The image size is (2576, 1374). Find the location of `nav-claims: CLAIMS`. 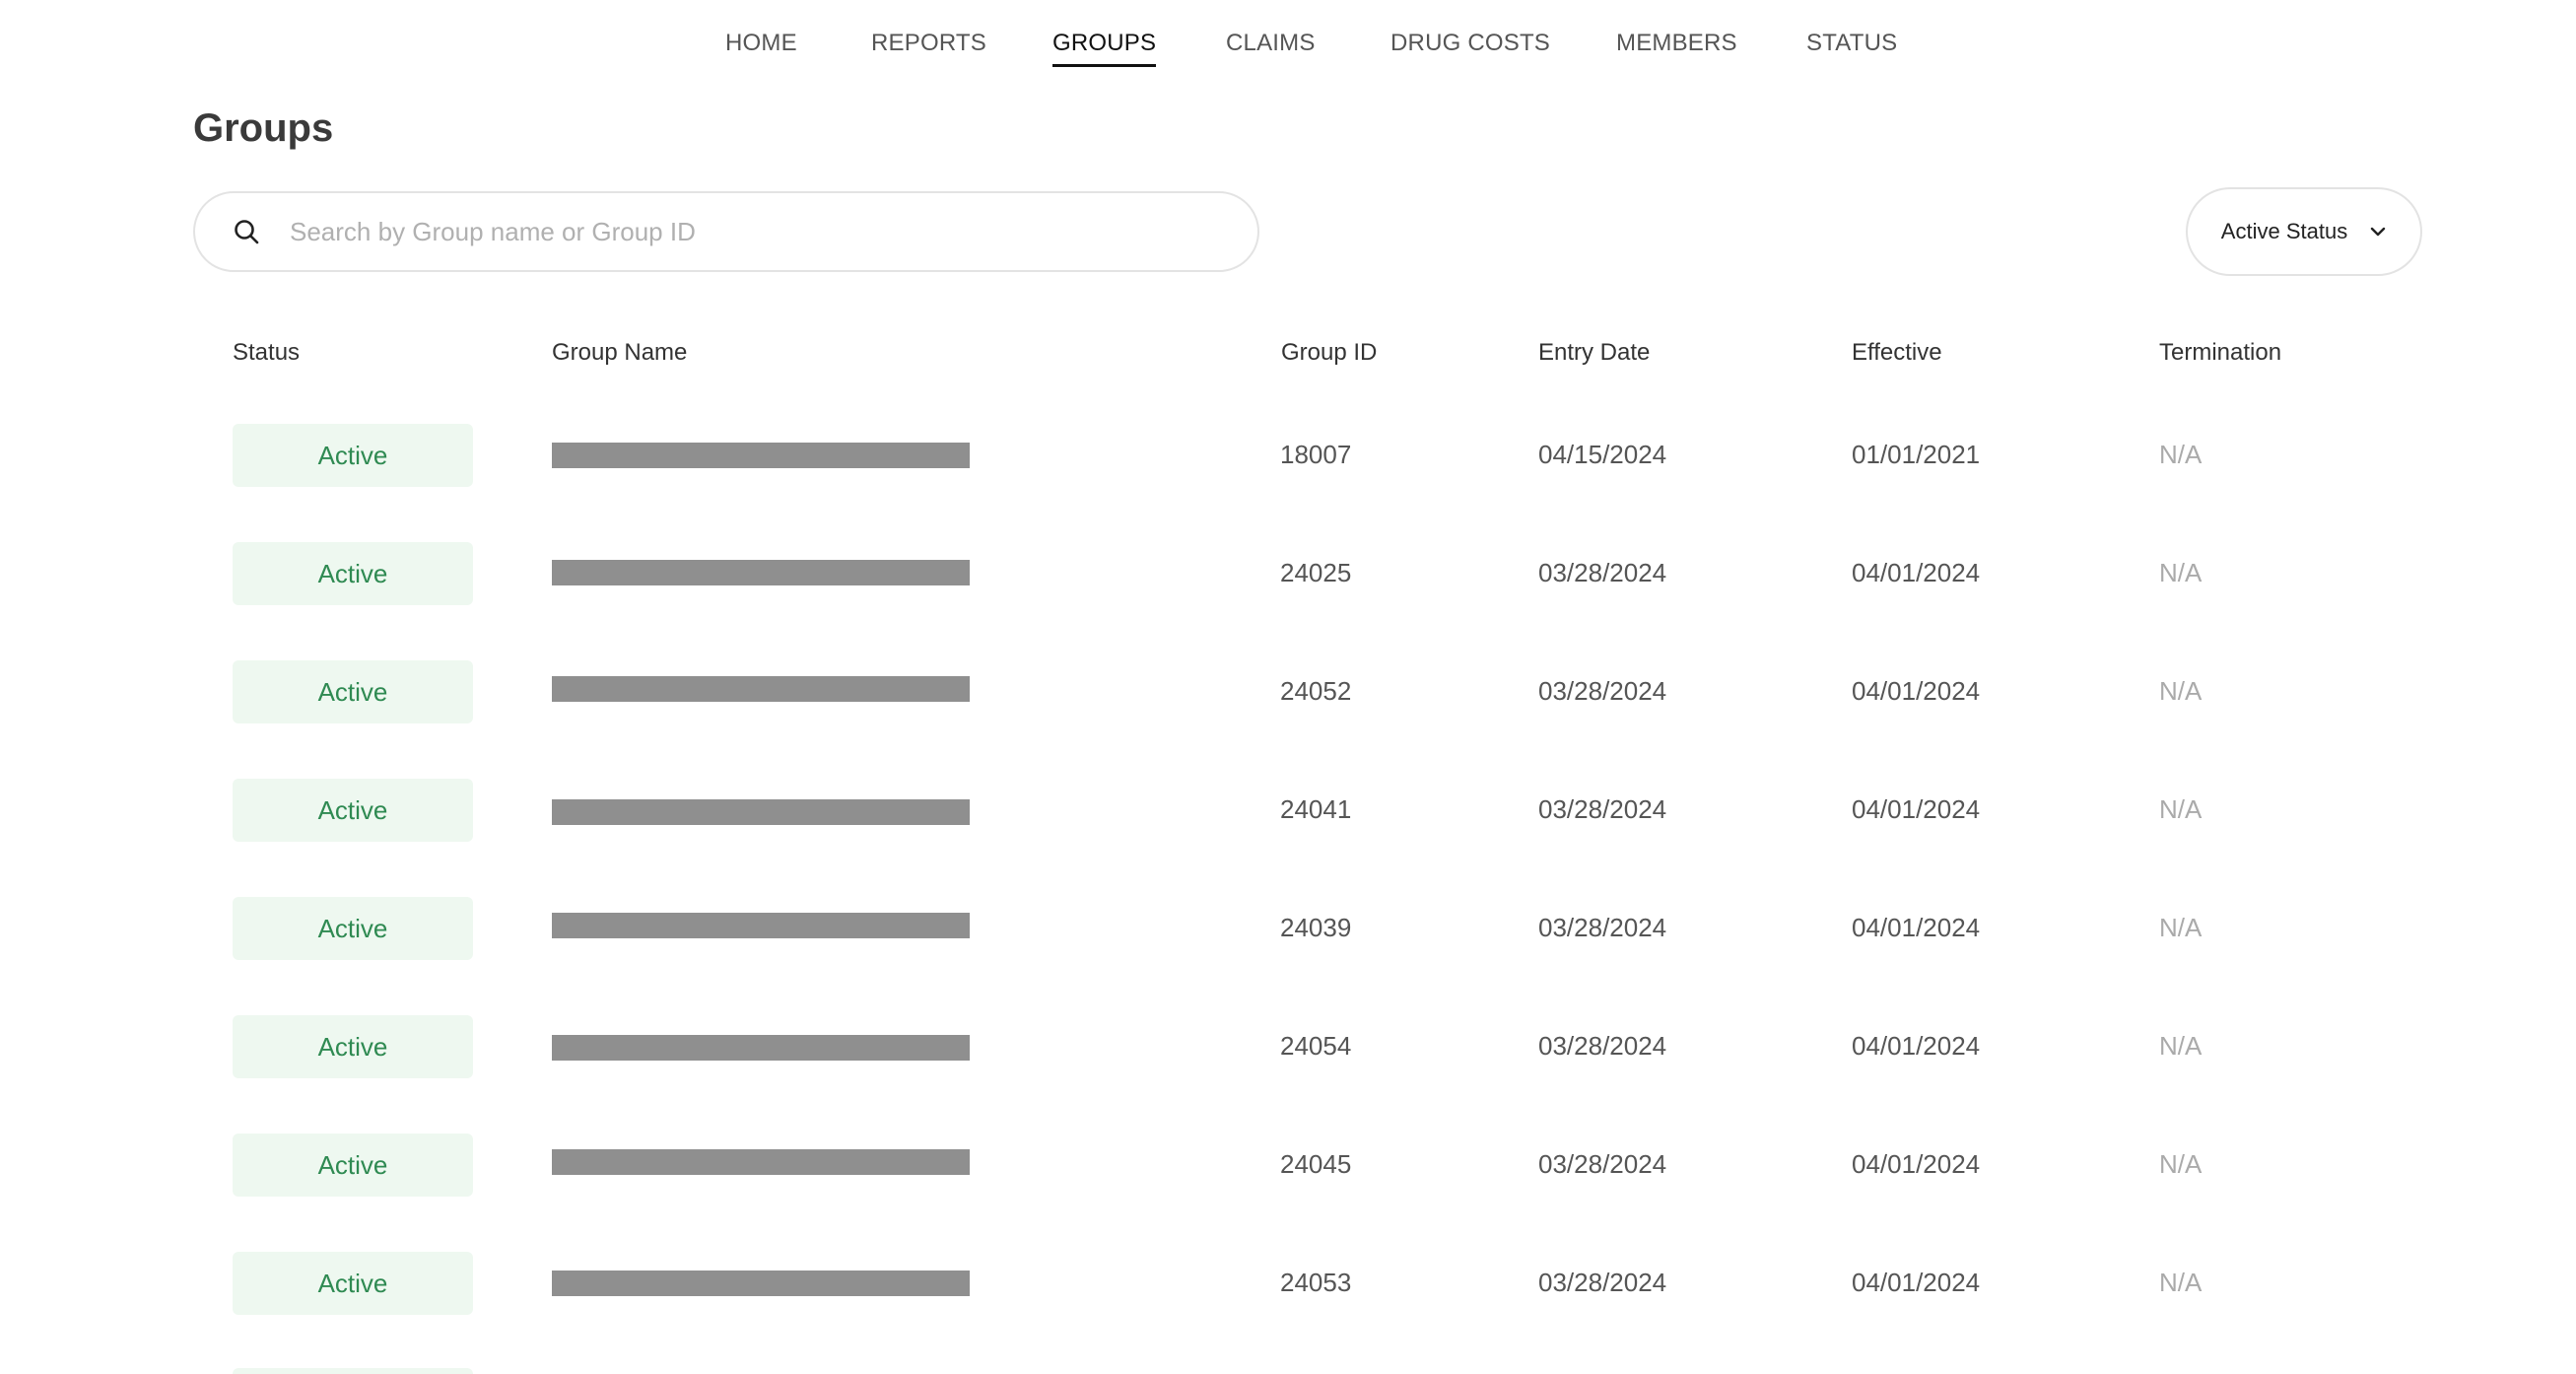

nav-claims: CLAIMS is located at coordinates (1271, 43).